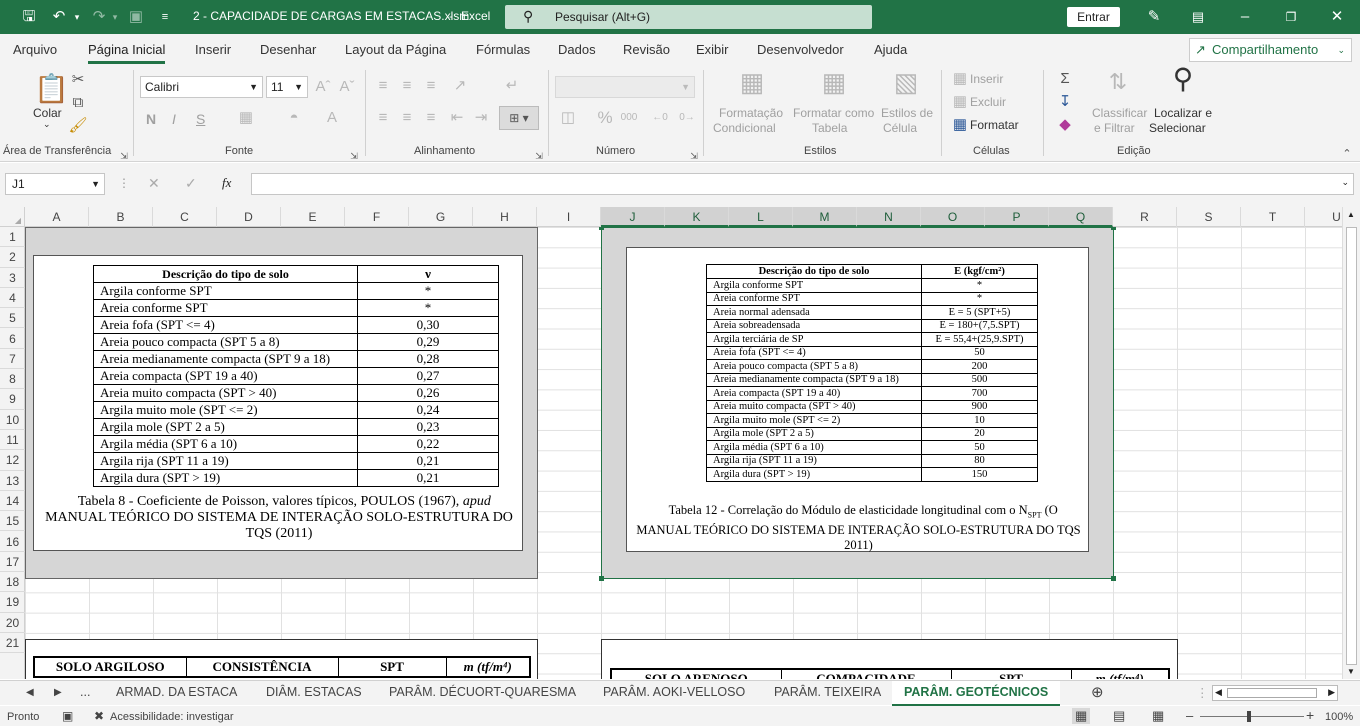 Image resolution: width=1360 pixels, height=726 pixels. I want to click on customize-toolbar-icon: ≡, so click(165, 17).